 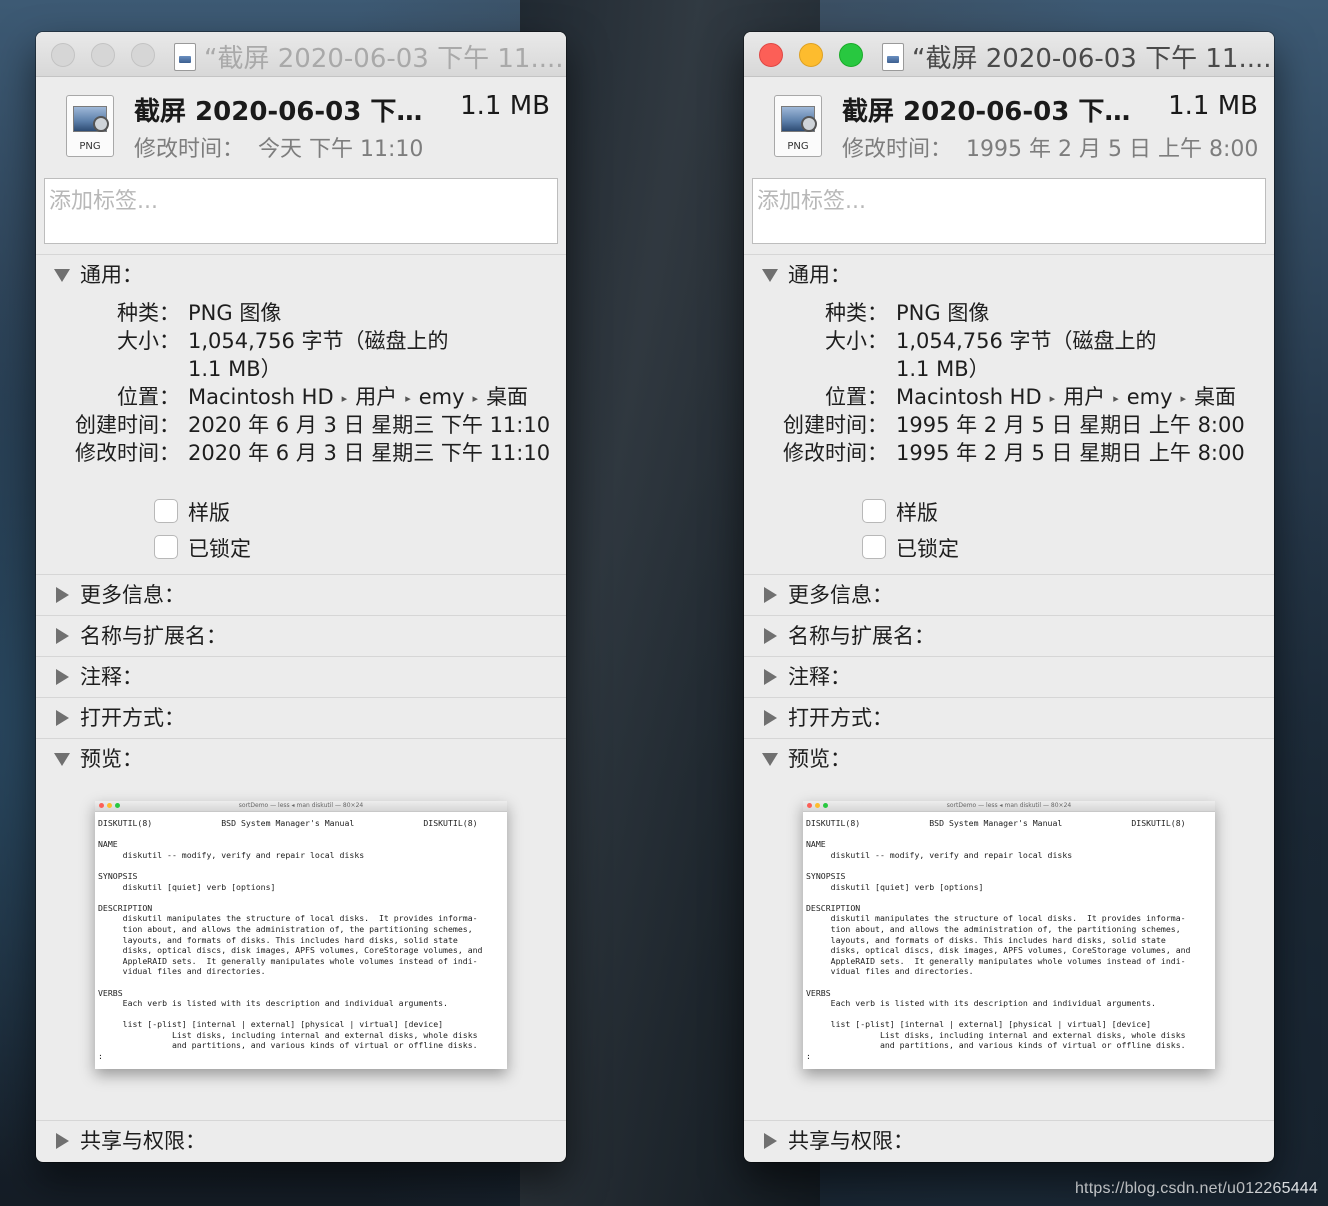 I want to click on terminal-line: vidual files and directories., so click(x=182, y=971).